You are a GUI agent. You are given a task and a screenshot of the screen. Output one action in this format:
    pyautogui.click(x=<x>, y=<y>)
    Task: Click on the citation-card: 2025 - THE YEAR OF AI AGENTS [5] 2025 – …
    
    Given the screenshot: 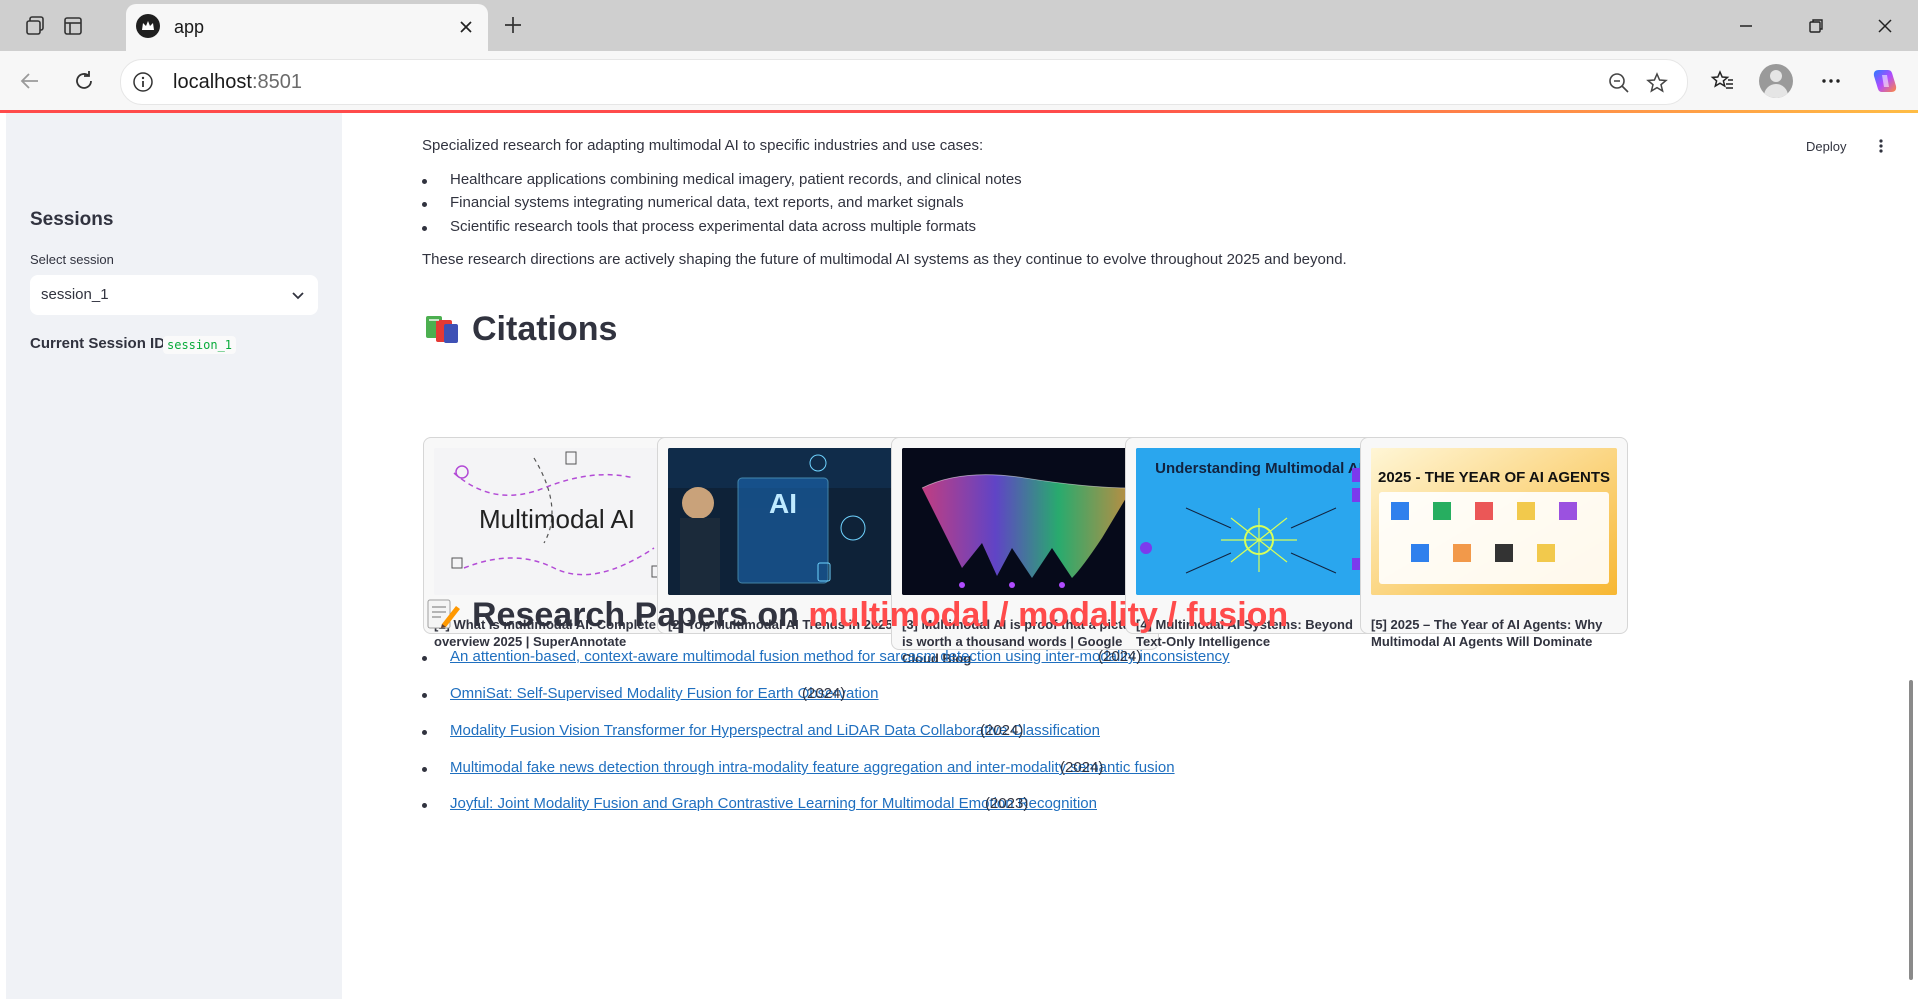 What is the action you would take?
    pyautogui.click(x=1494, y=543)
    